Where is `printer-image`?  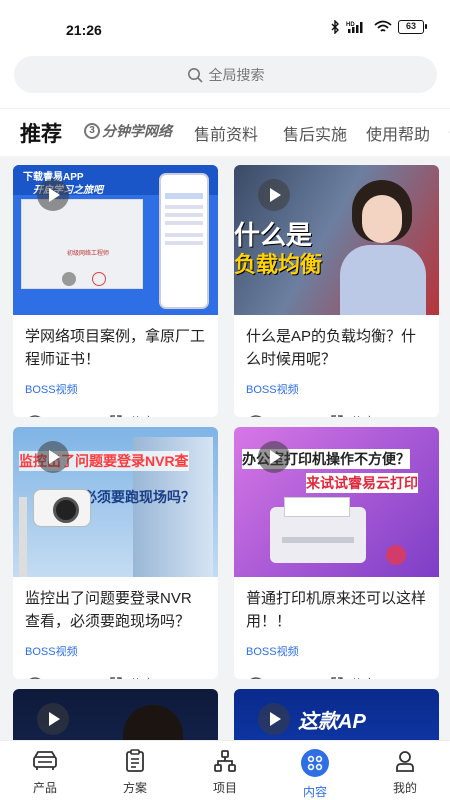
printer-image is located at coordinates (318, 530).